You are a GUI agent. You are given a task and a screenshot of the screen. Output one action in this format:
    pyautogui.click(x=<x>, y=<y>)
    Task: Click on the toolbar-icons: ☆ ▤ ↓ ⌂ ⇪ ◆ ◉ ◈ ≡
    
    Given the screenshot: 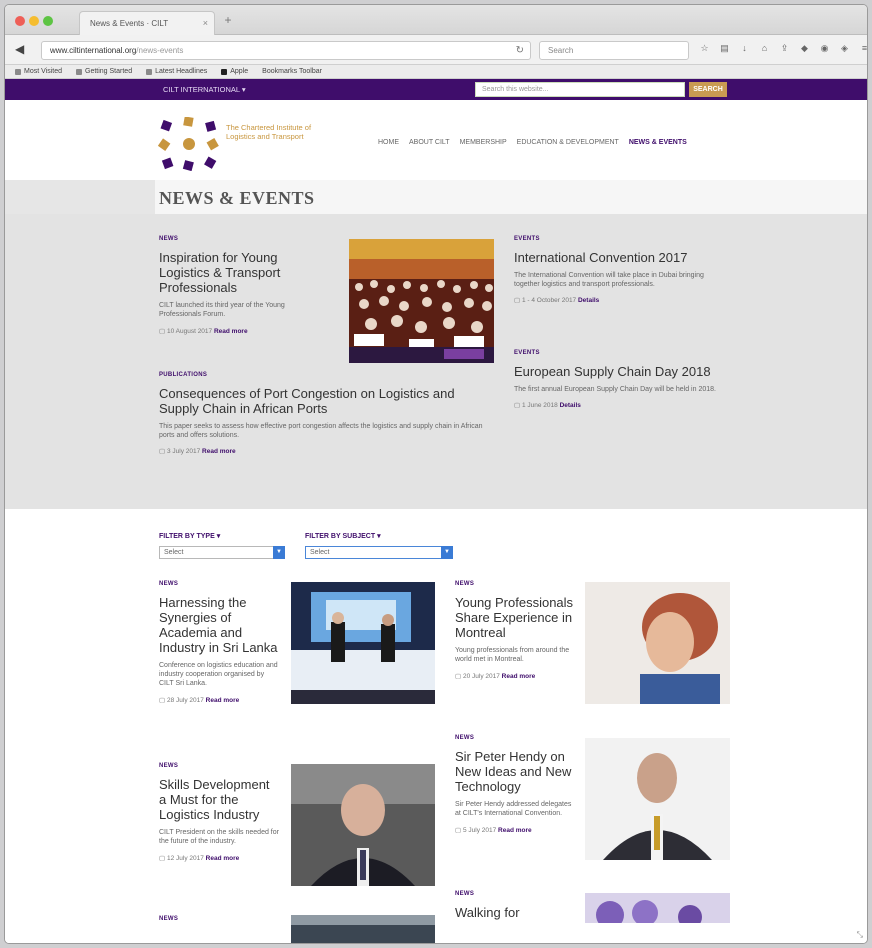 What is the action you would take?
    pyautogui.click(x=783, y=48)
    